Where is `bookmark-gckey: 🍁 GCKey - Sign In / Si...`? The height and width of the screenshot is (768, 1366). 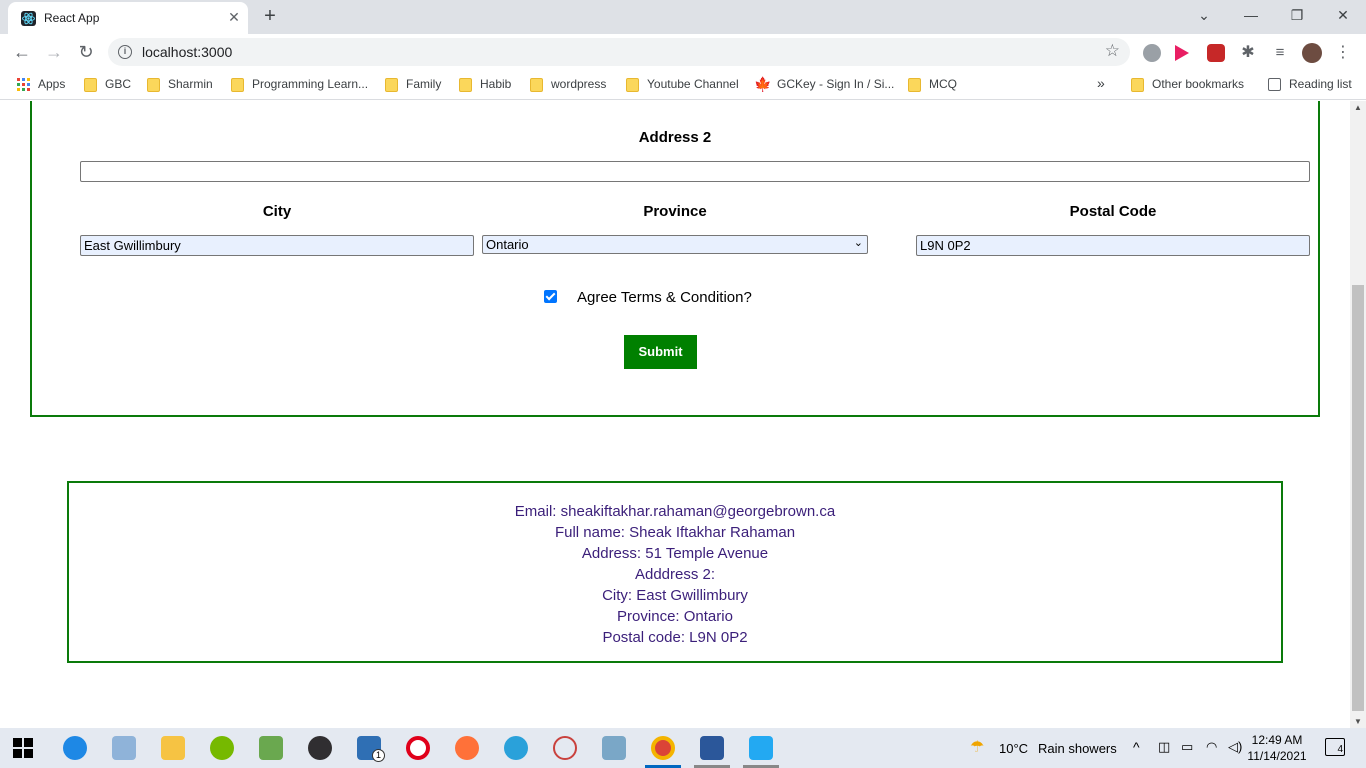
bookmark-gckey: 🍁 GCKey - Sign In / Si... is located at coordinates (824, 84).